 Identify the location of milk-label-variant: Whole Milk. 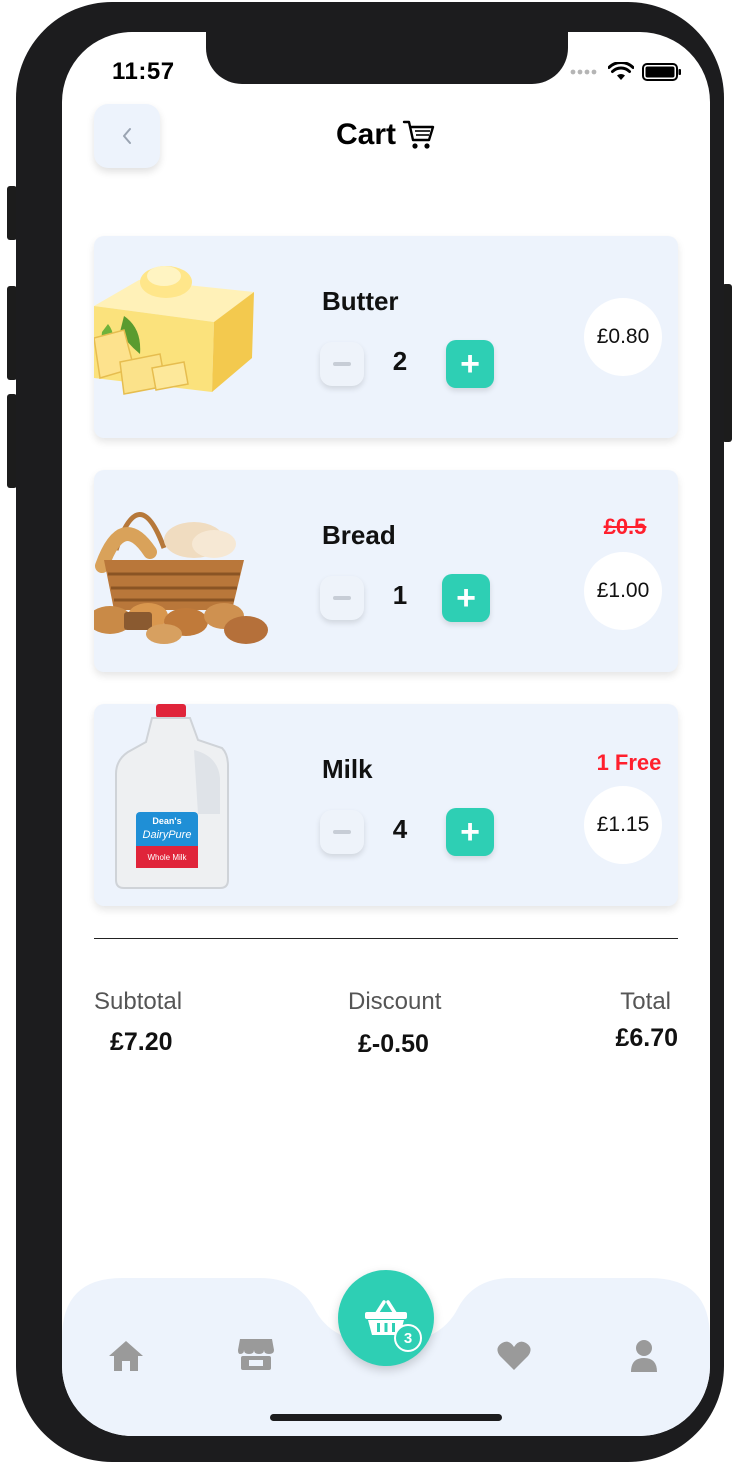
(167, 857).